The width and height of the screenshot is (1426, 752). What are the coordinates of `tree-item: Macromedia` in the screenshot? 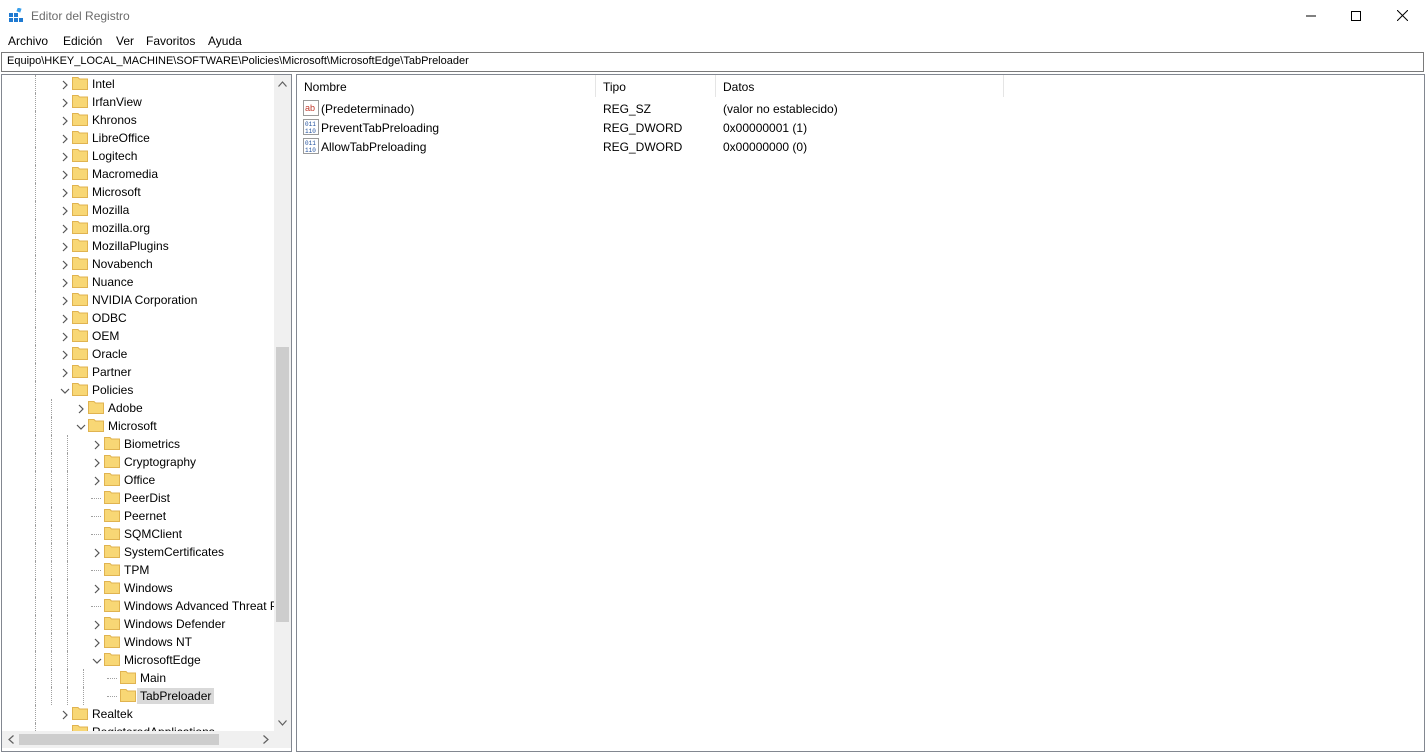 It's located at (138, 174).